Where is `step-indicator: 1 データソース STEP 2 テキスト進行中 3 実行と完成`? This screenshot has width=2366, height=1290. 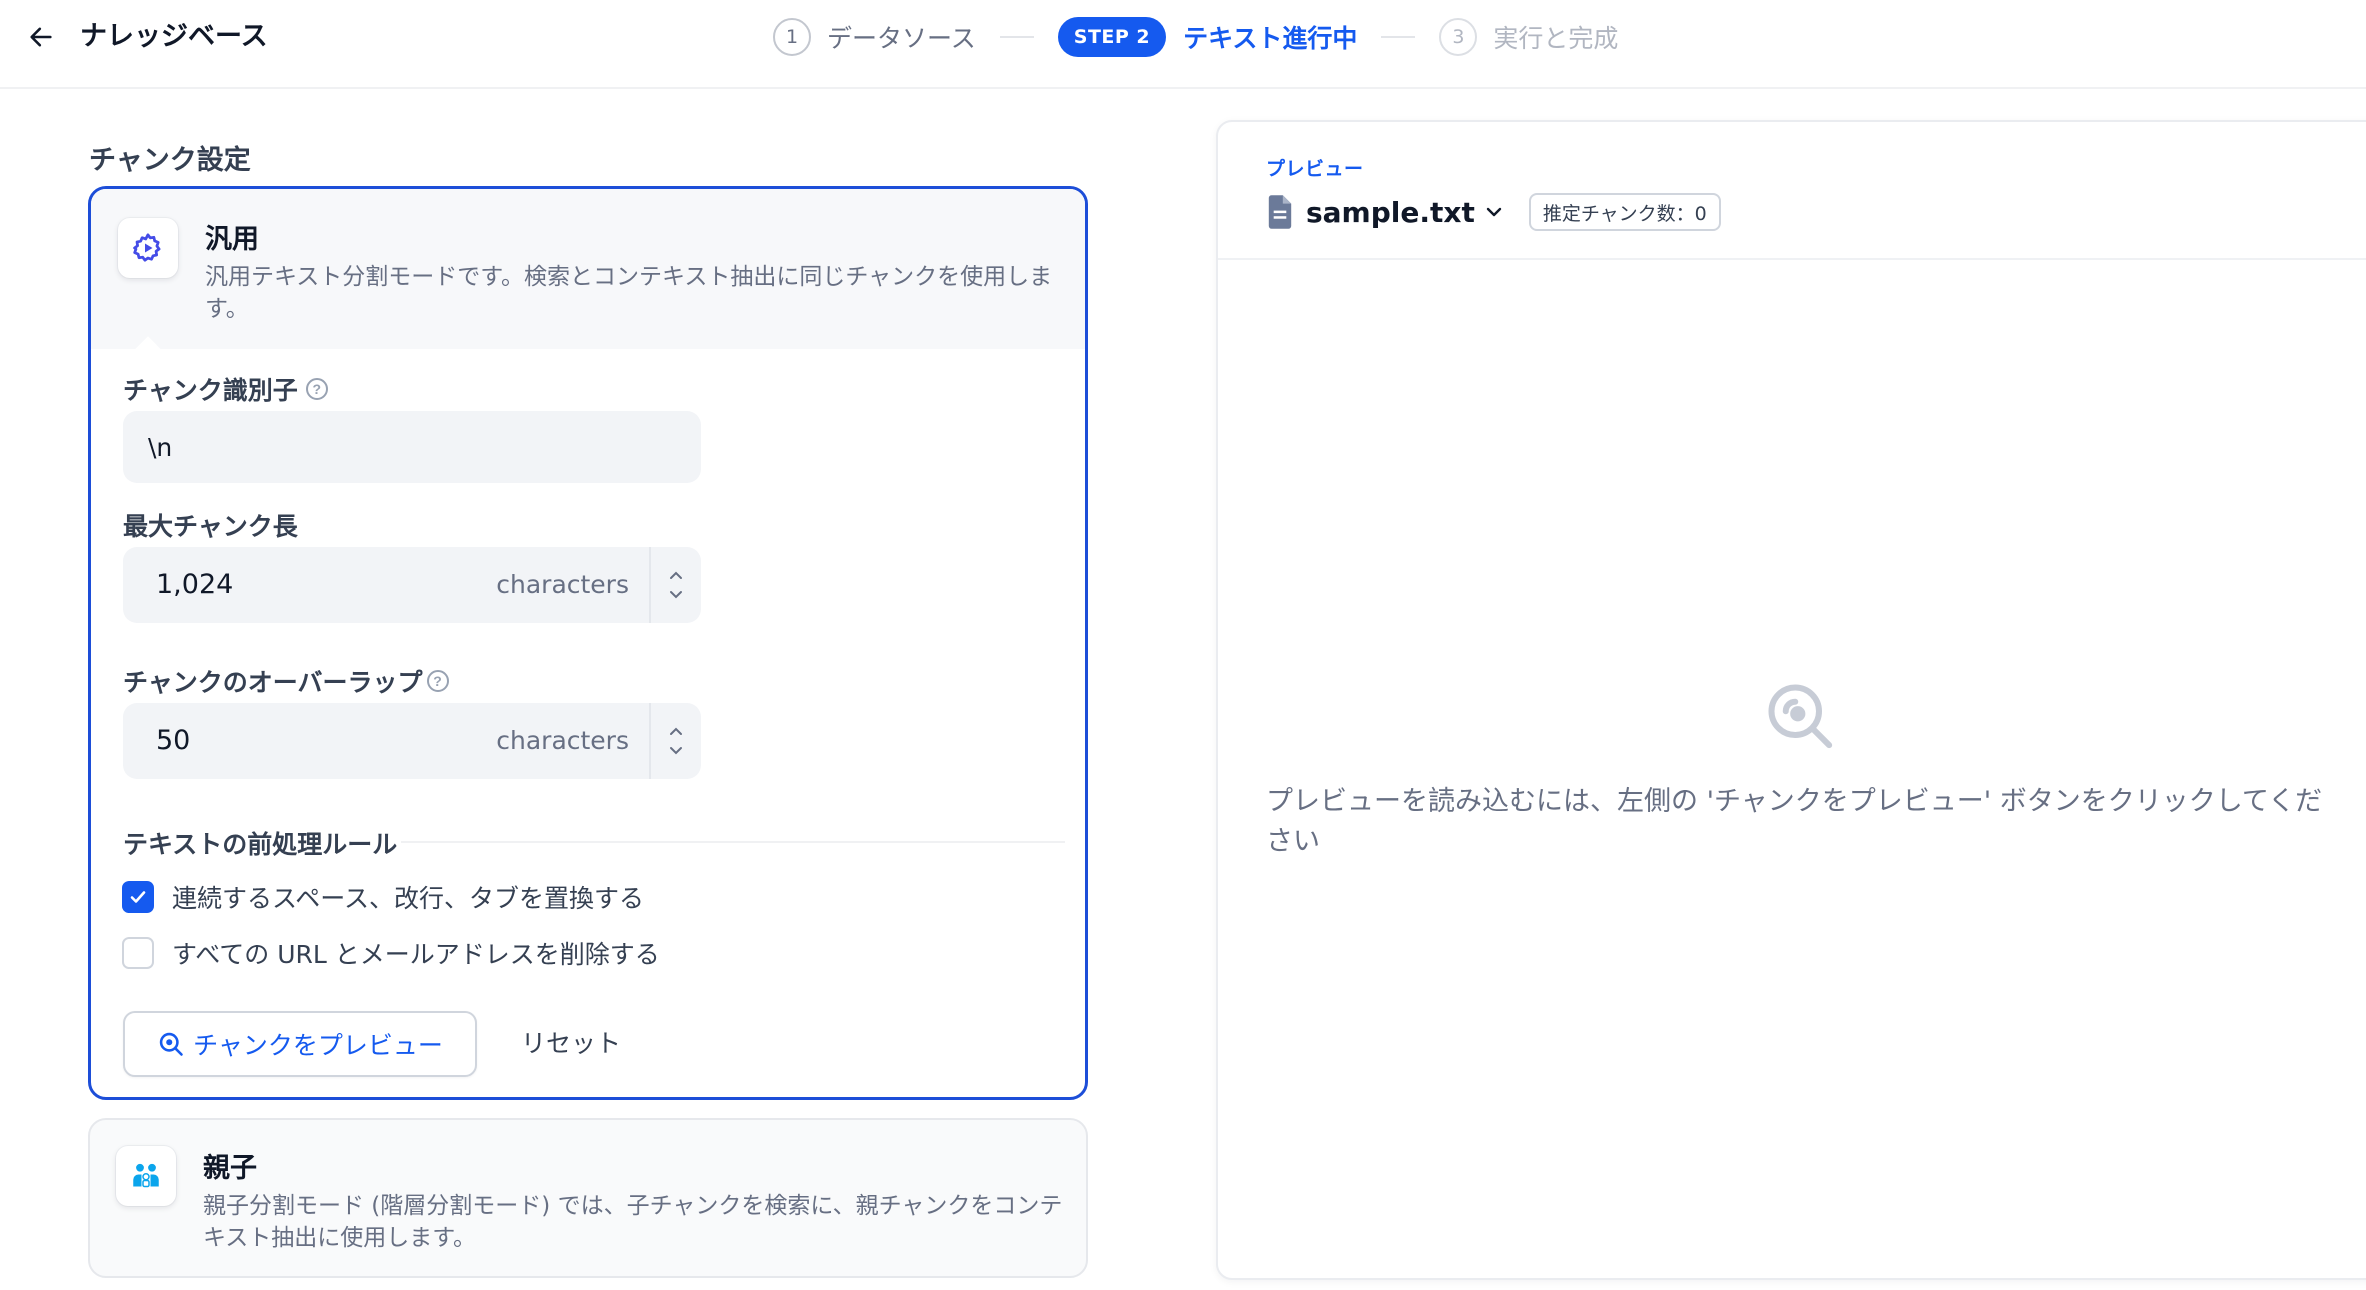
step-indicator: 1 データソース STEP 2 テキスト進行中 3 実行と完成 is located at coordinates (1195, 37).